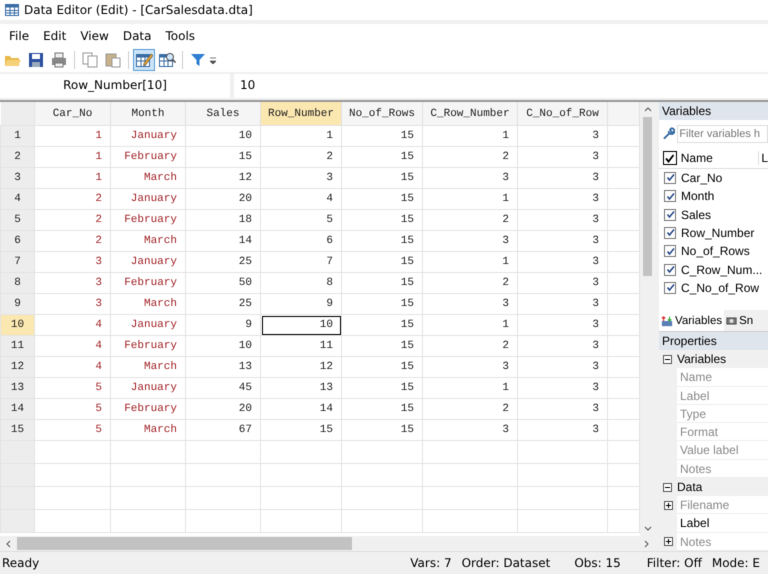  I want to click on table-cell: 25, so click(223, 262).